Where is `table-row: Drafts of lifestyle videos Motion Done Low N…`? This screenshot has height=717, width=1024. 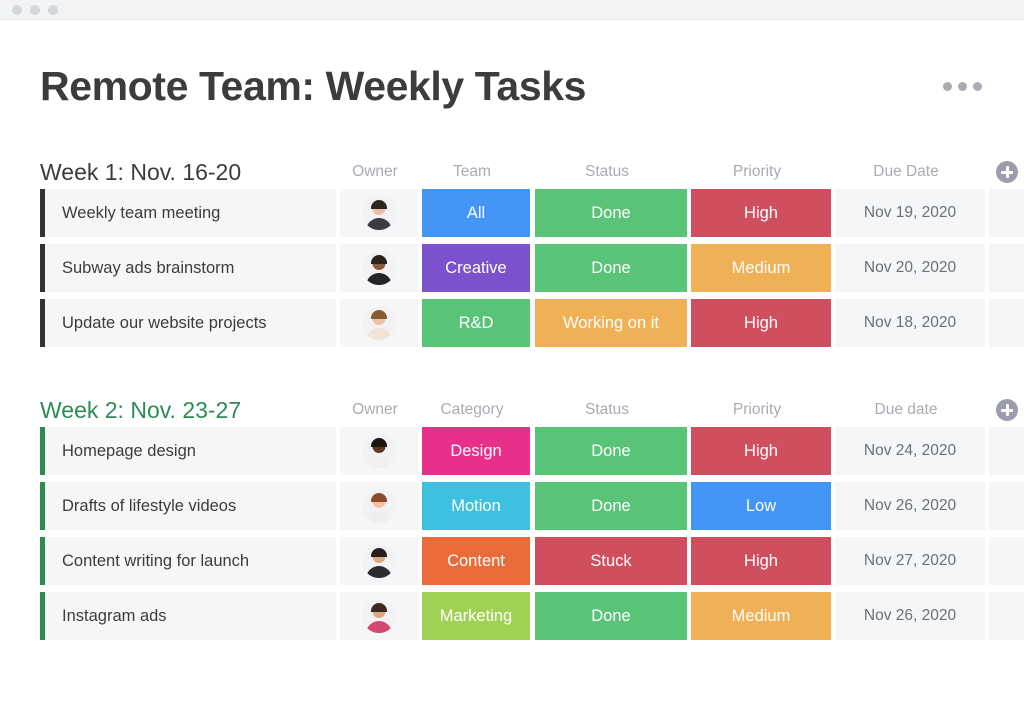
table-row: Drafts of lifestyle videos Motion Done Low N… is located at coordinates (532, 506).